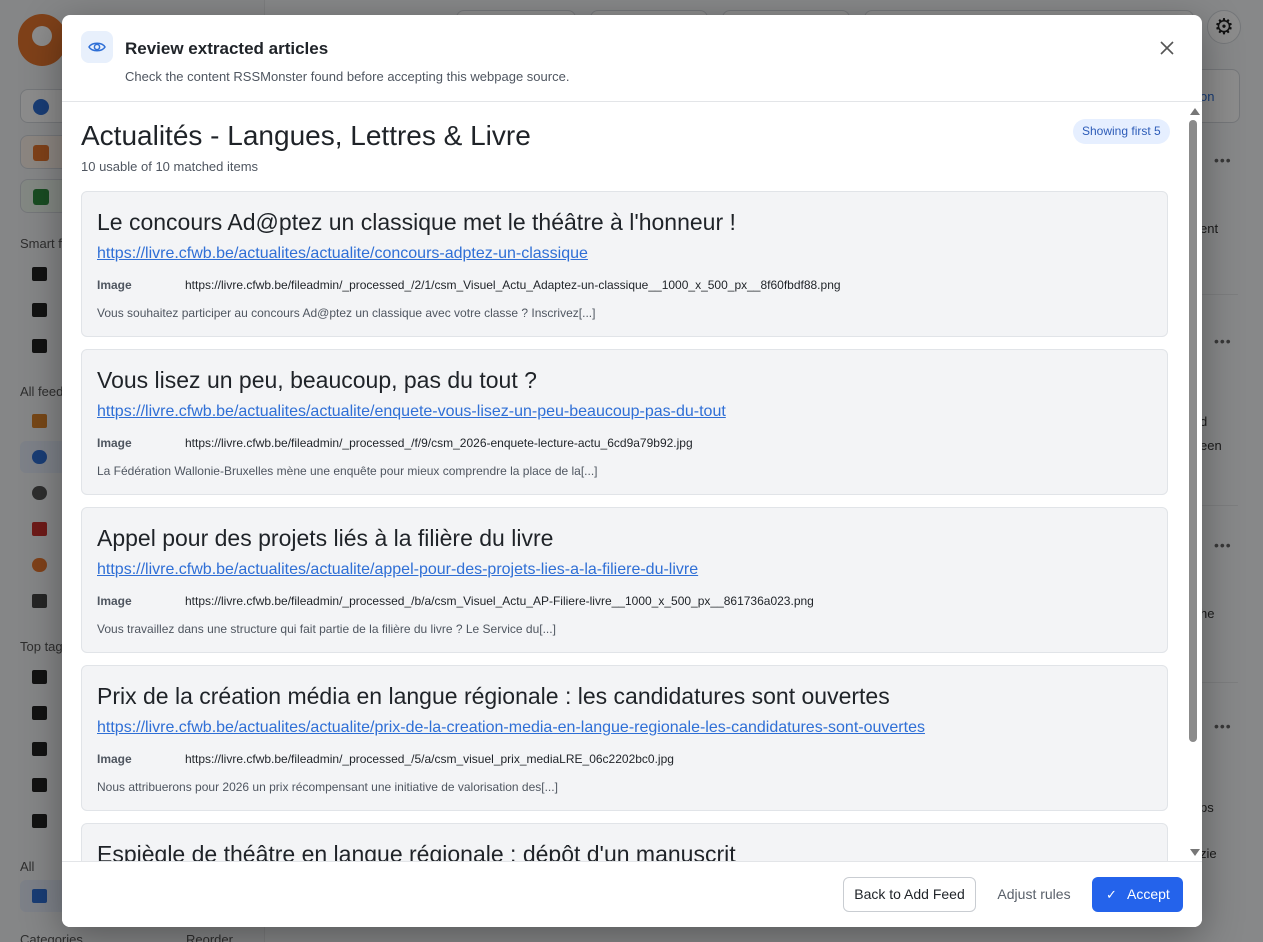 The width and height of the screenshot is (1263, 942). What do you see at coordinates (1034, 894) in the screenshot?
I see `adjust-rules-button: Adjust rules` at bounding box center [1034, 894].